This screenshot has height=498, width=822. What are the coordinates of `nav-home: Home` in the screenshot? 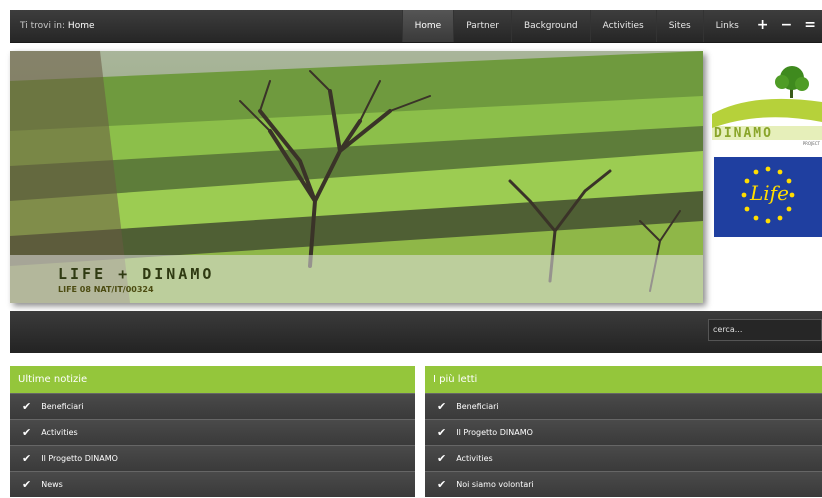 It's located at (427, 26).